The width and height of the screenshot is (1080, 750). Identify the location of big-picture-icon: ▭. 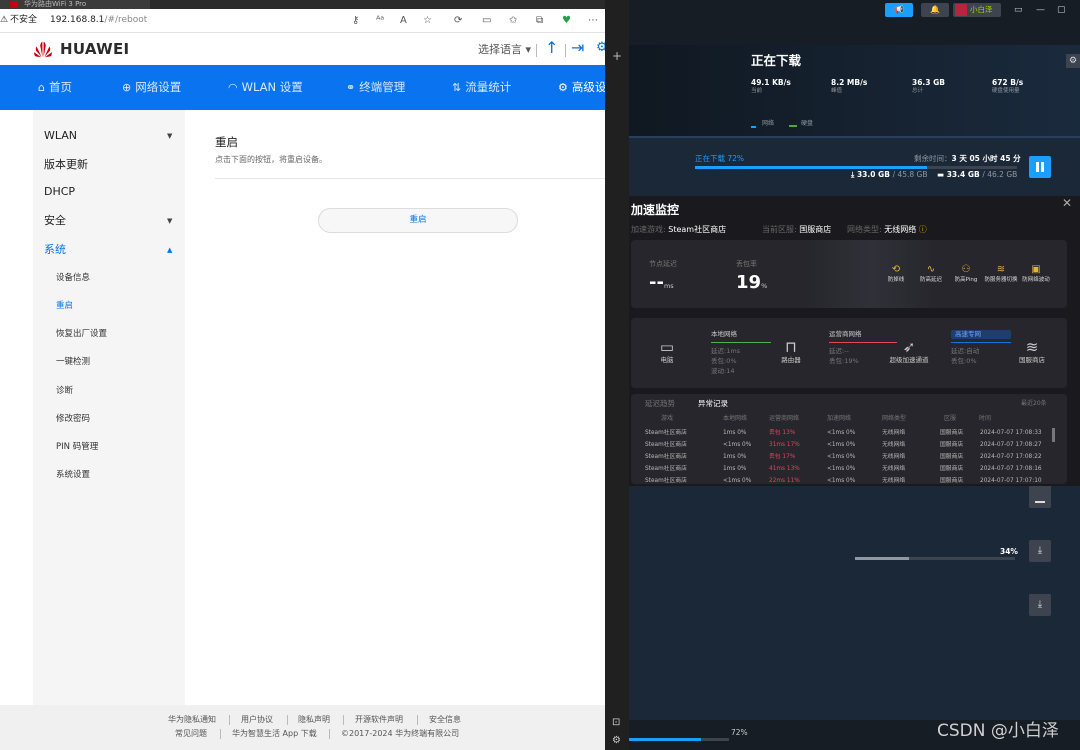
(1018, 10).